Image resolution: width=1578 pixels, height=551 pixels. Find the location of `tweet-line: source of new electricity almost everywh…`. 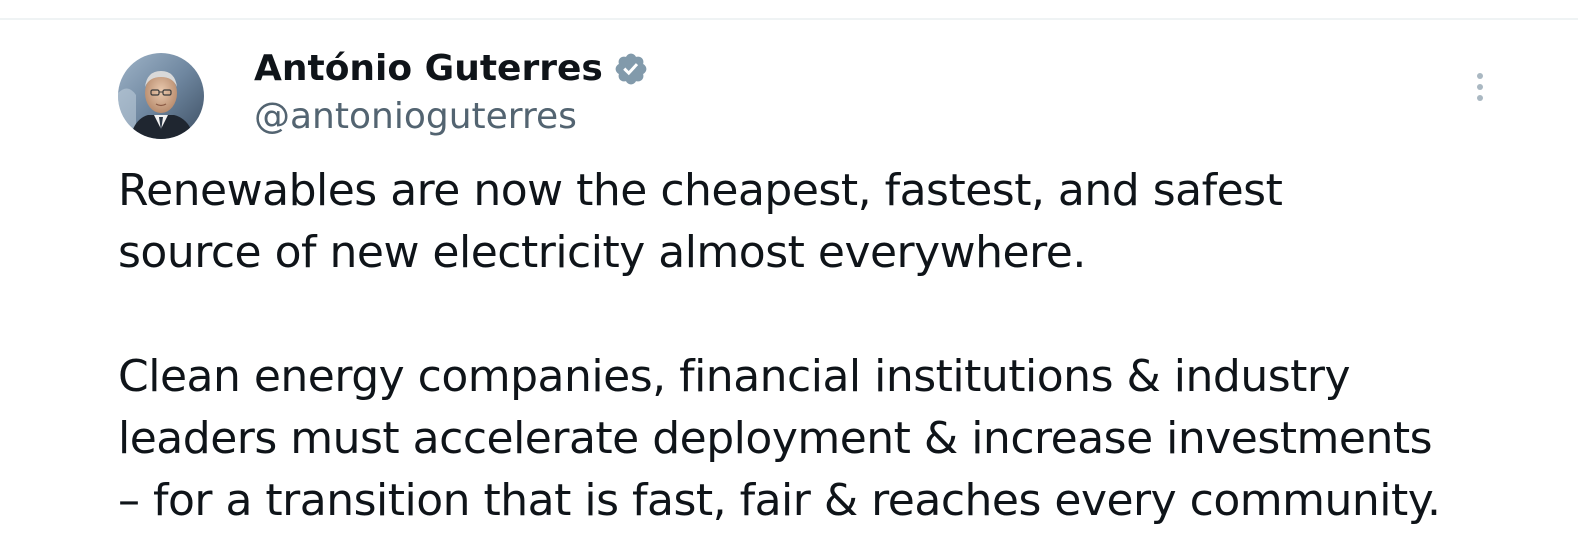

tweet-line: source of new electricity almost everywh… is located at coordinates (602, 252).